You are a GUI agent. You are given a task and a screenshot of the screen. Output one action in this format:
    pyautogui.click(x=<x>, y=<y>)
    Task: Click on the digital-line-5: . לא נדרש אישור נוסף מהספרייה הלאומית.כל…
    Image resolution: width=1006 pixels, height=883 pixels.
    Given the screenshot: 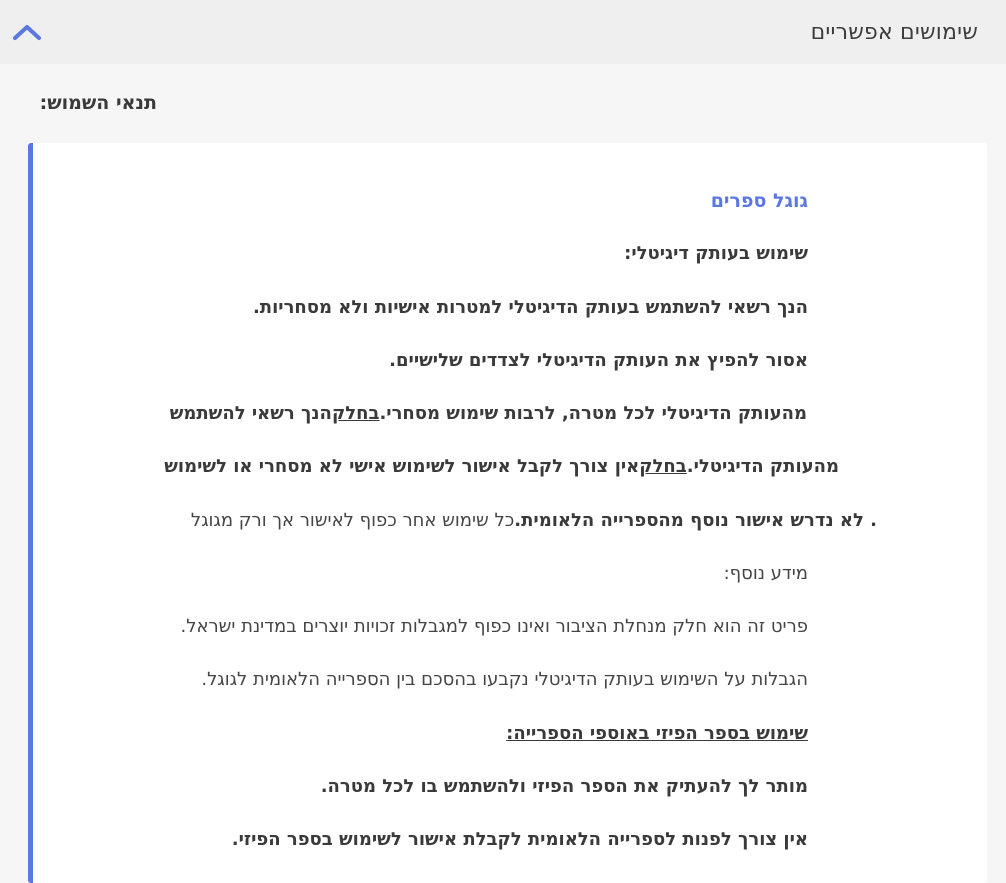 What is the action you would take?
    pyautogui.click(x=534, y=521)
    